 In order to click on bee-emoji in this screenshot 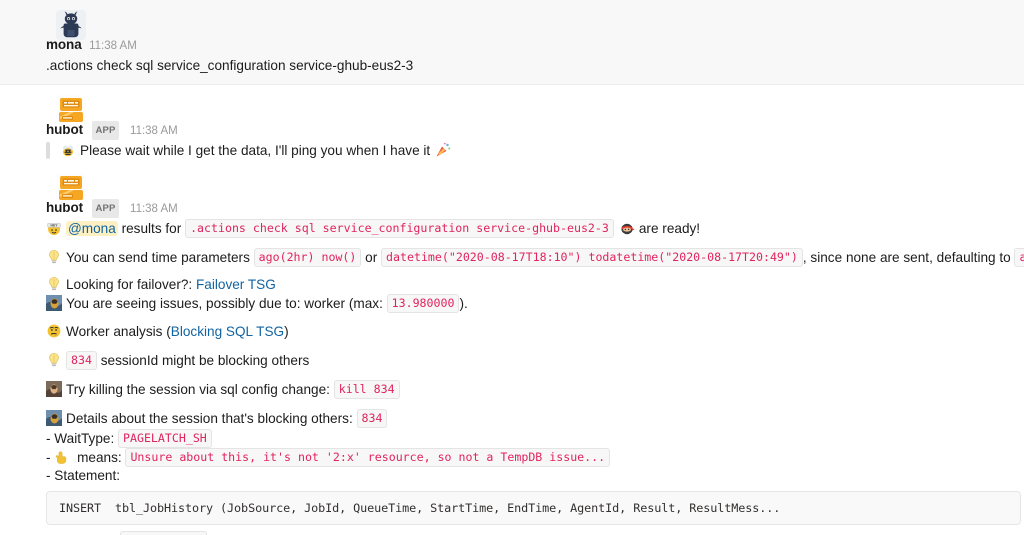, I will do `click(68, 150)`.